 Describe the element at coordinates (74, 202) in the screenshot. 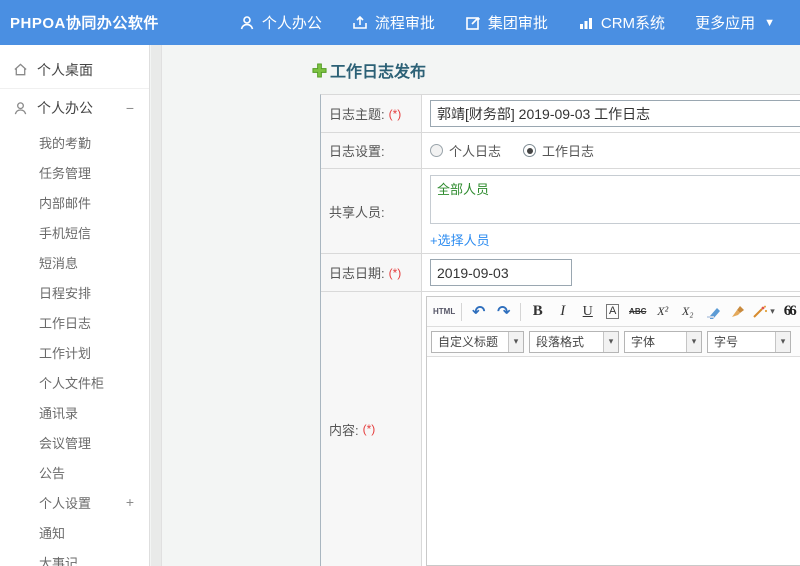

I see `sidebar-item-internal-mail: 内部邮件` at that location.